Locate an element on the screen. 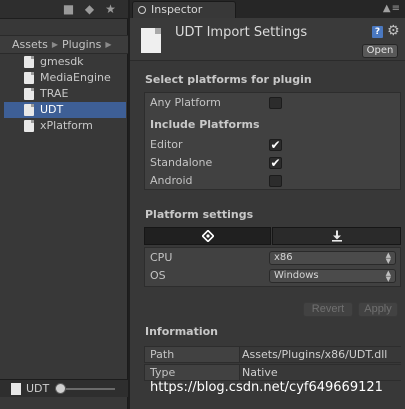 This screenshot has height=409, width=405. menu-icon: ▲≡ is located at coordinates (392, 8).